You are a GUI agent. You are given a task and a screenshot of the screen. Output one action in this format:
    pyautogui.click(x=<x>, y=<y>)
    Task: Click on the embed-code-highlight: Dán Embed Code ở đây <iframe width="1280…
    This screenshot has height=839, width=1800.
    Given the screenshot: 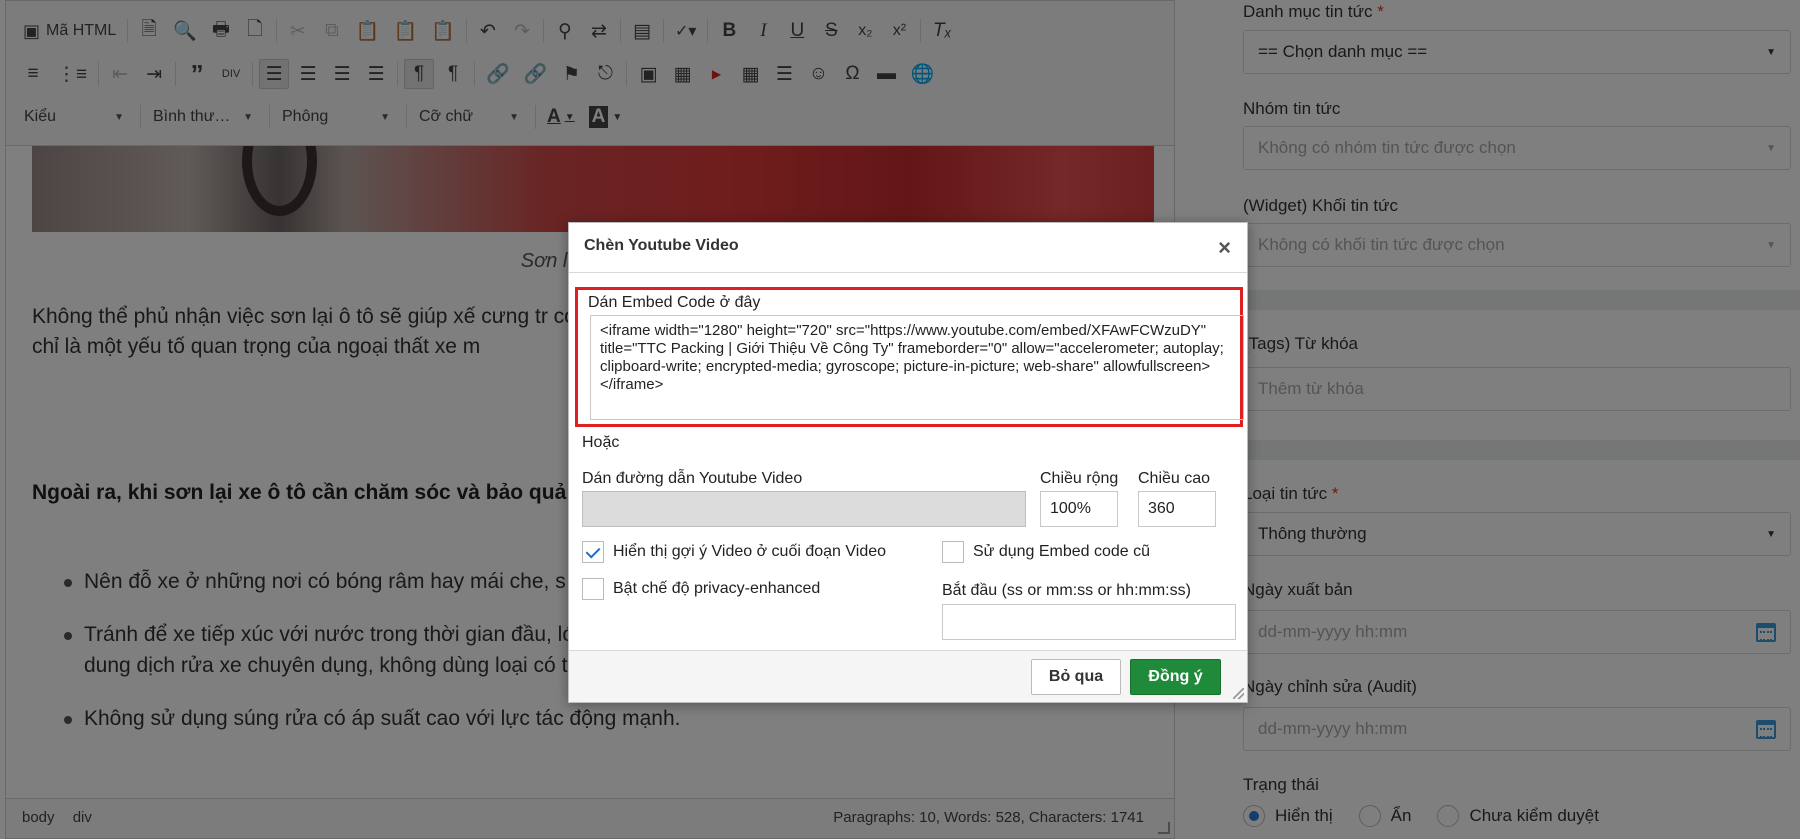 What is the action you would take?
    pyautogui.click(x=909, y=357)
    